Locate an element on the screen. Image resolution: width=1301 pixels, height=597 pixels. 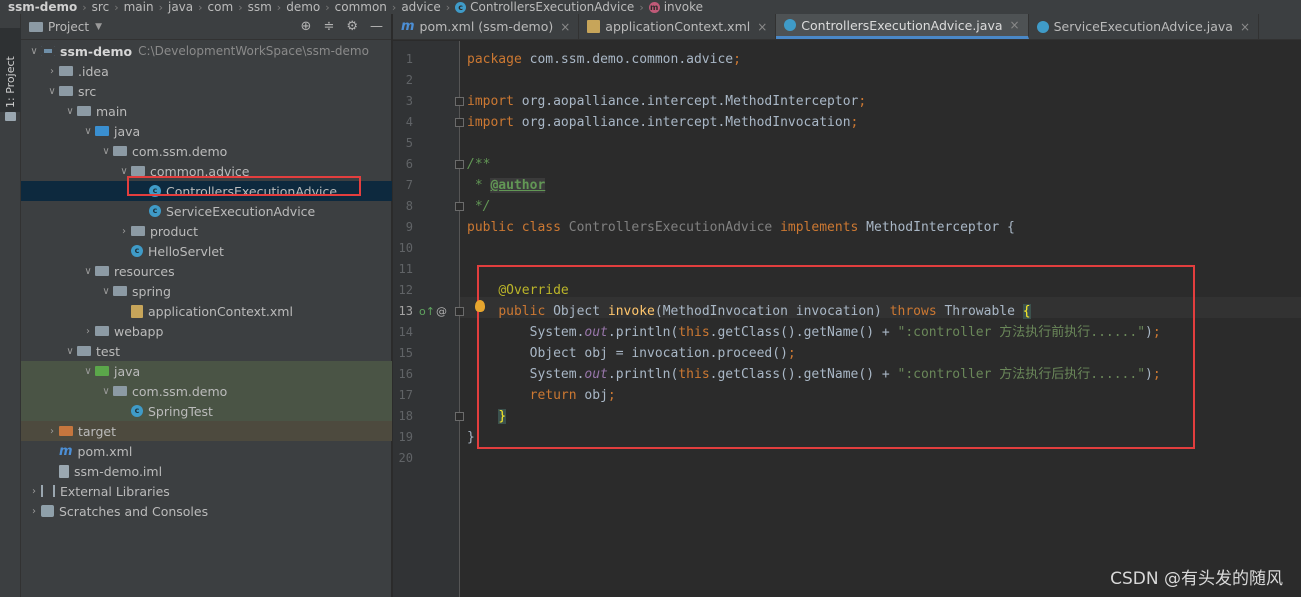
breadcrumb-item: java is located at coordinates (180, 7).